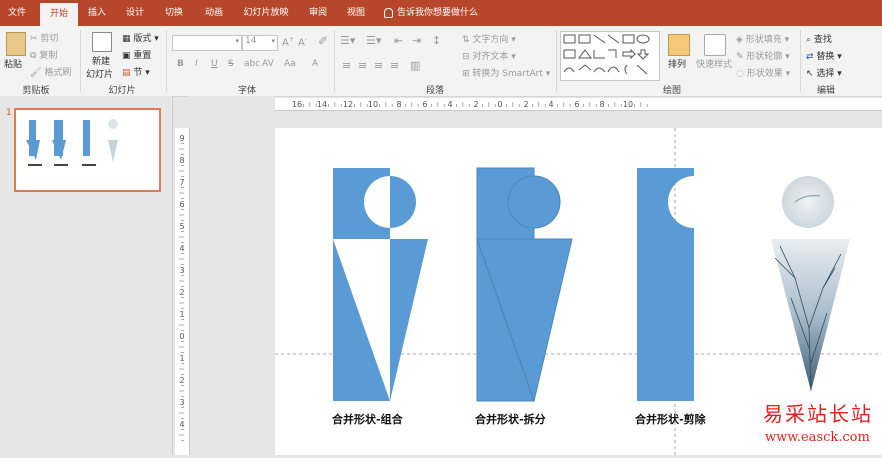 The width and height of the screenshot is (882, 458). Describe the element at coordinates (367, 419) in the screenshot. I see `caption-union: 合并形状-组合` at that location.